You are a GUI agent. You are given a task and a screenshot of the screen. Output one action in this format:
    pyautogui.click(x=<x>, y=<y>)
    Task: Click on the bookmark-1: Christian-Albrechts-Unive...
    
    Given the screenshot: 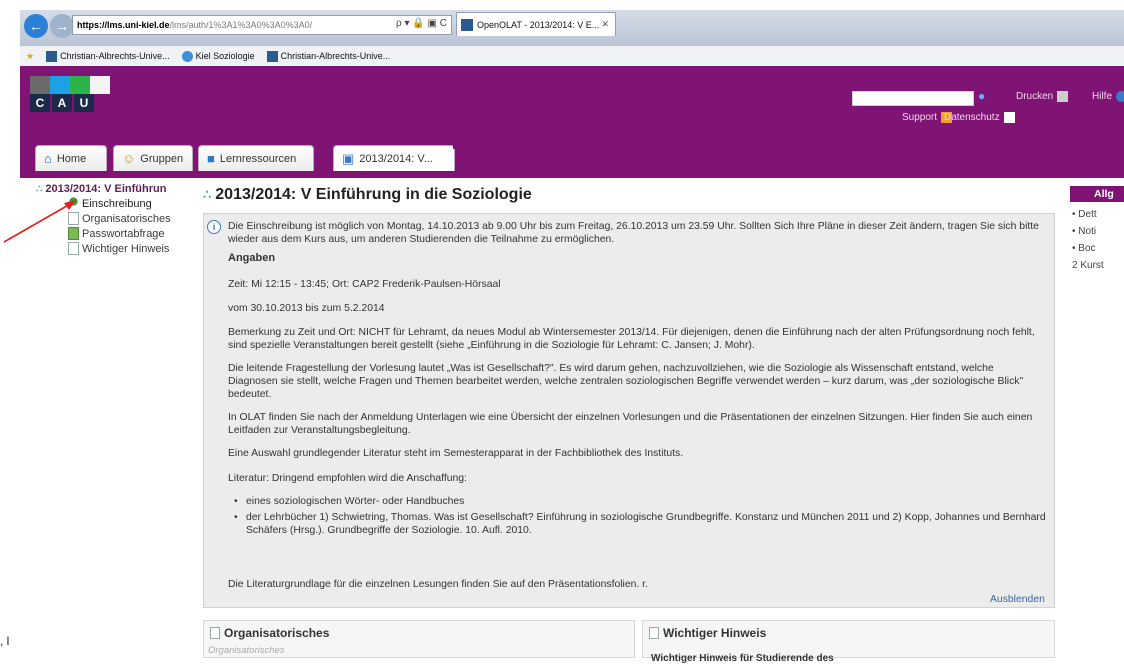 What is the action you would take?
    pyautogui.click(x=108, y=56)
    